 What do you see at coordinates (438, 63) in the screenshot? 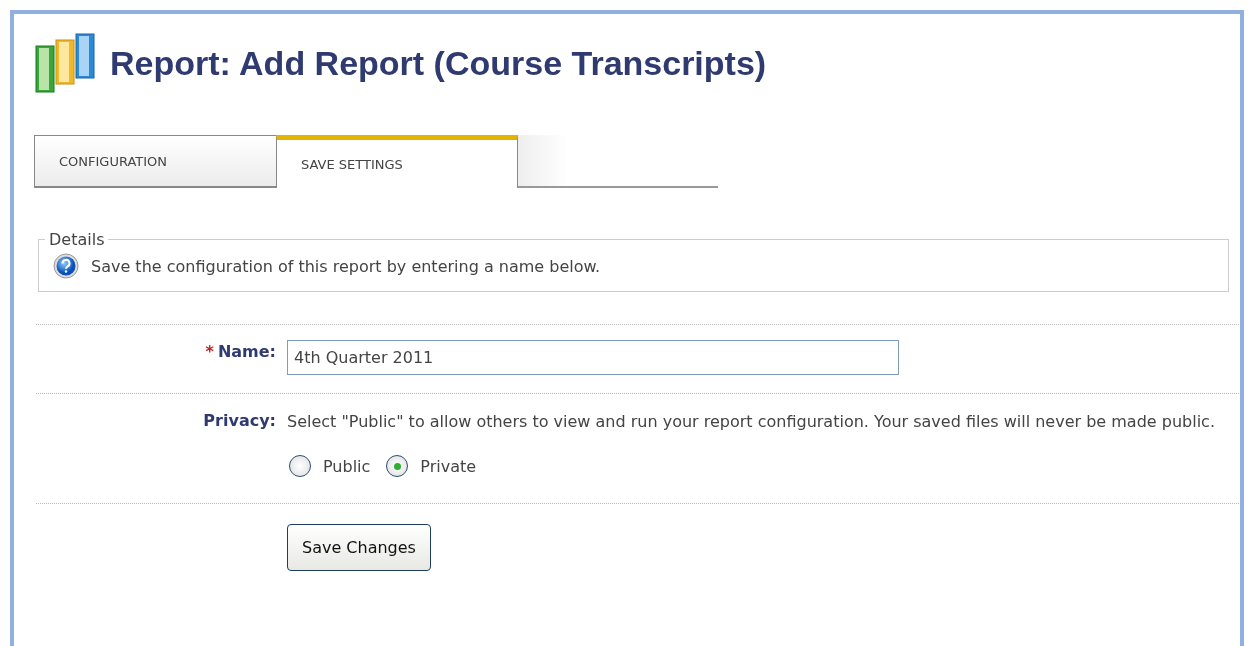
I see `page-title: Report: Add Report (Course Transcripts)` at bounding box center [438, 63].